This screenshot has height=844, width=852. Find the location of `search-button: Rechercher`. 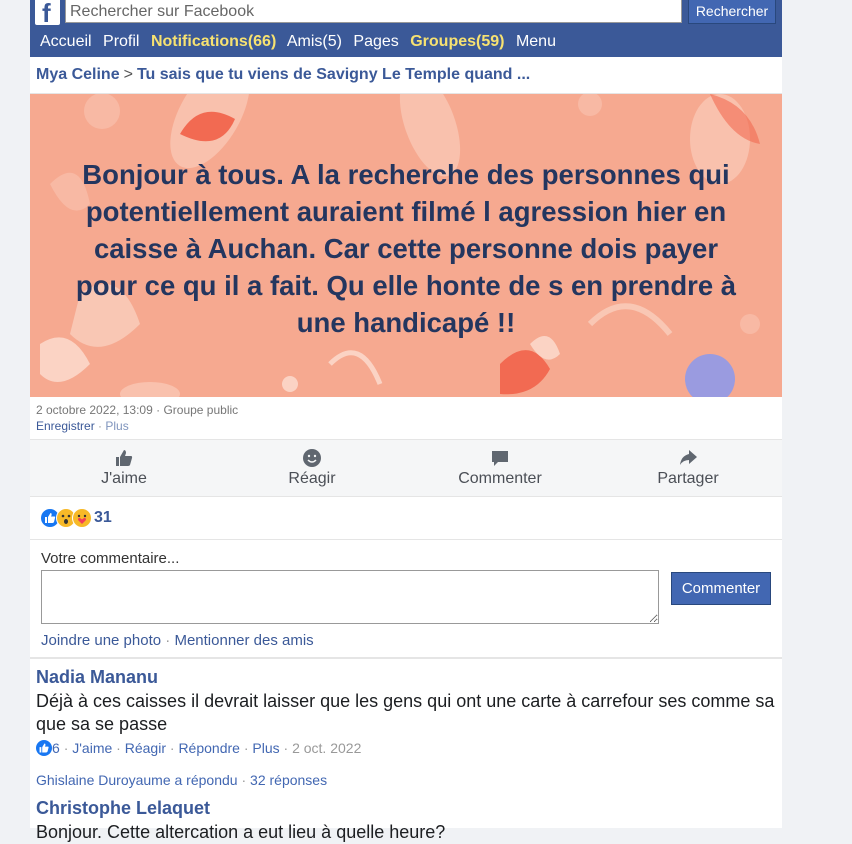

search-button: Rechercher is located at coordinates (732, 12).